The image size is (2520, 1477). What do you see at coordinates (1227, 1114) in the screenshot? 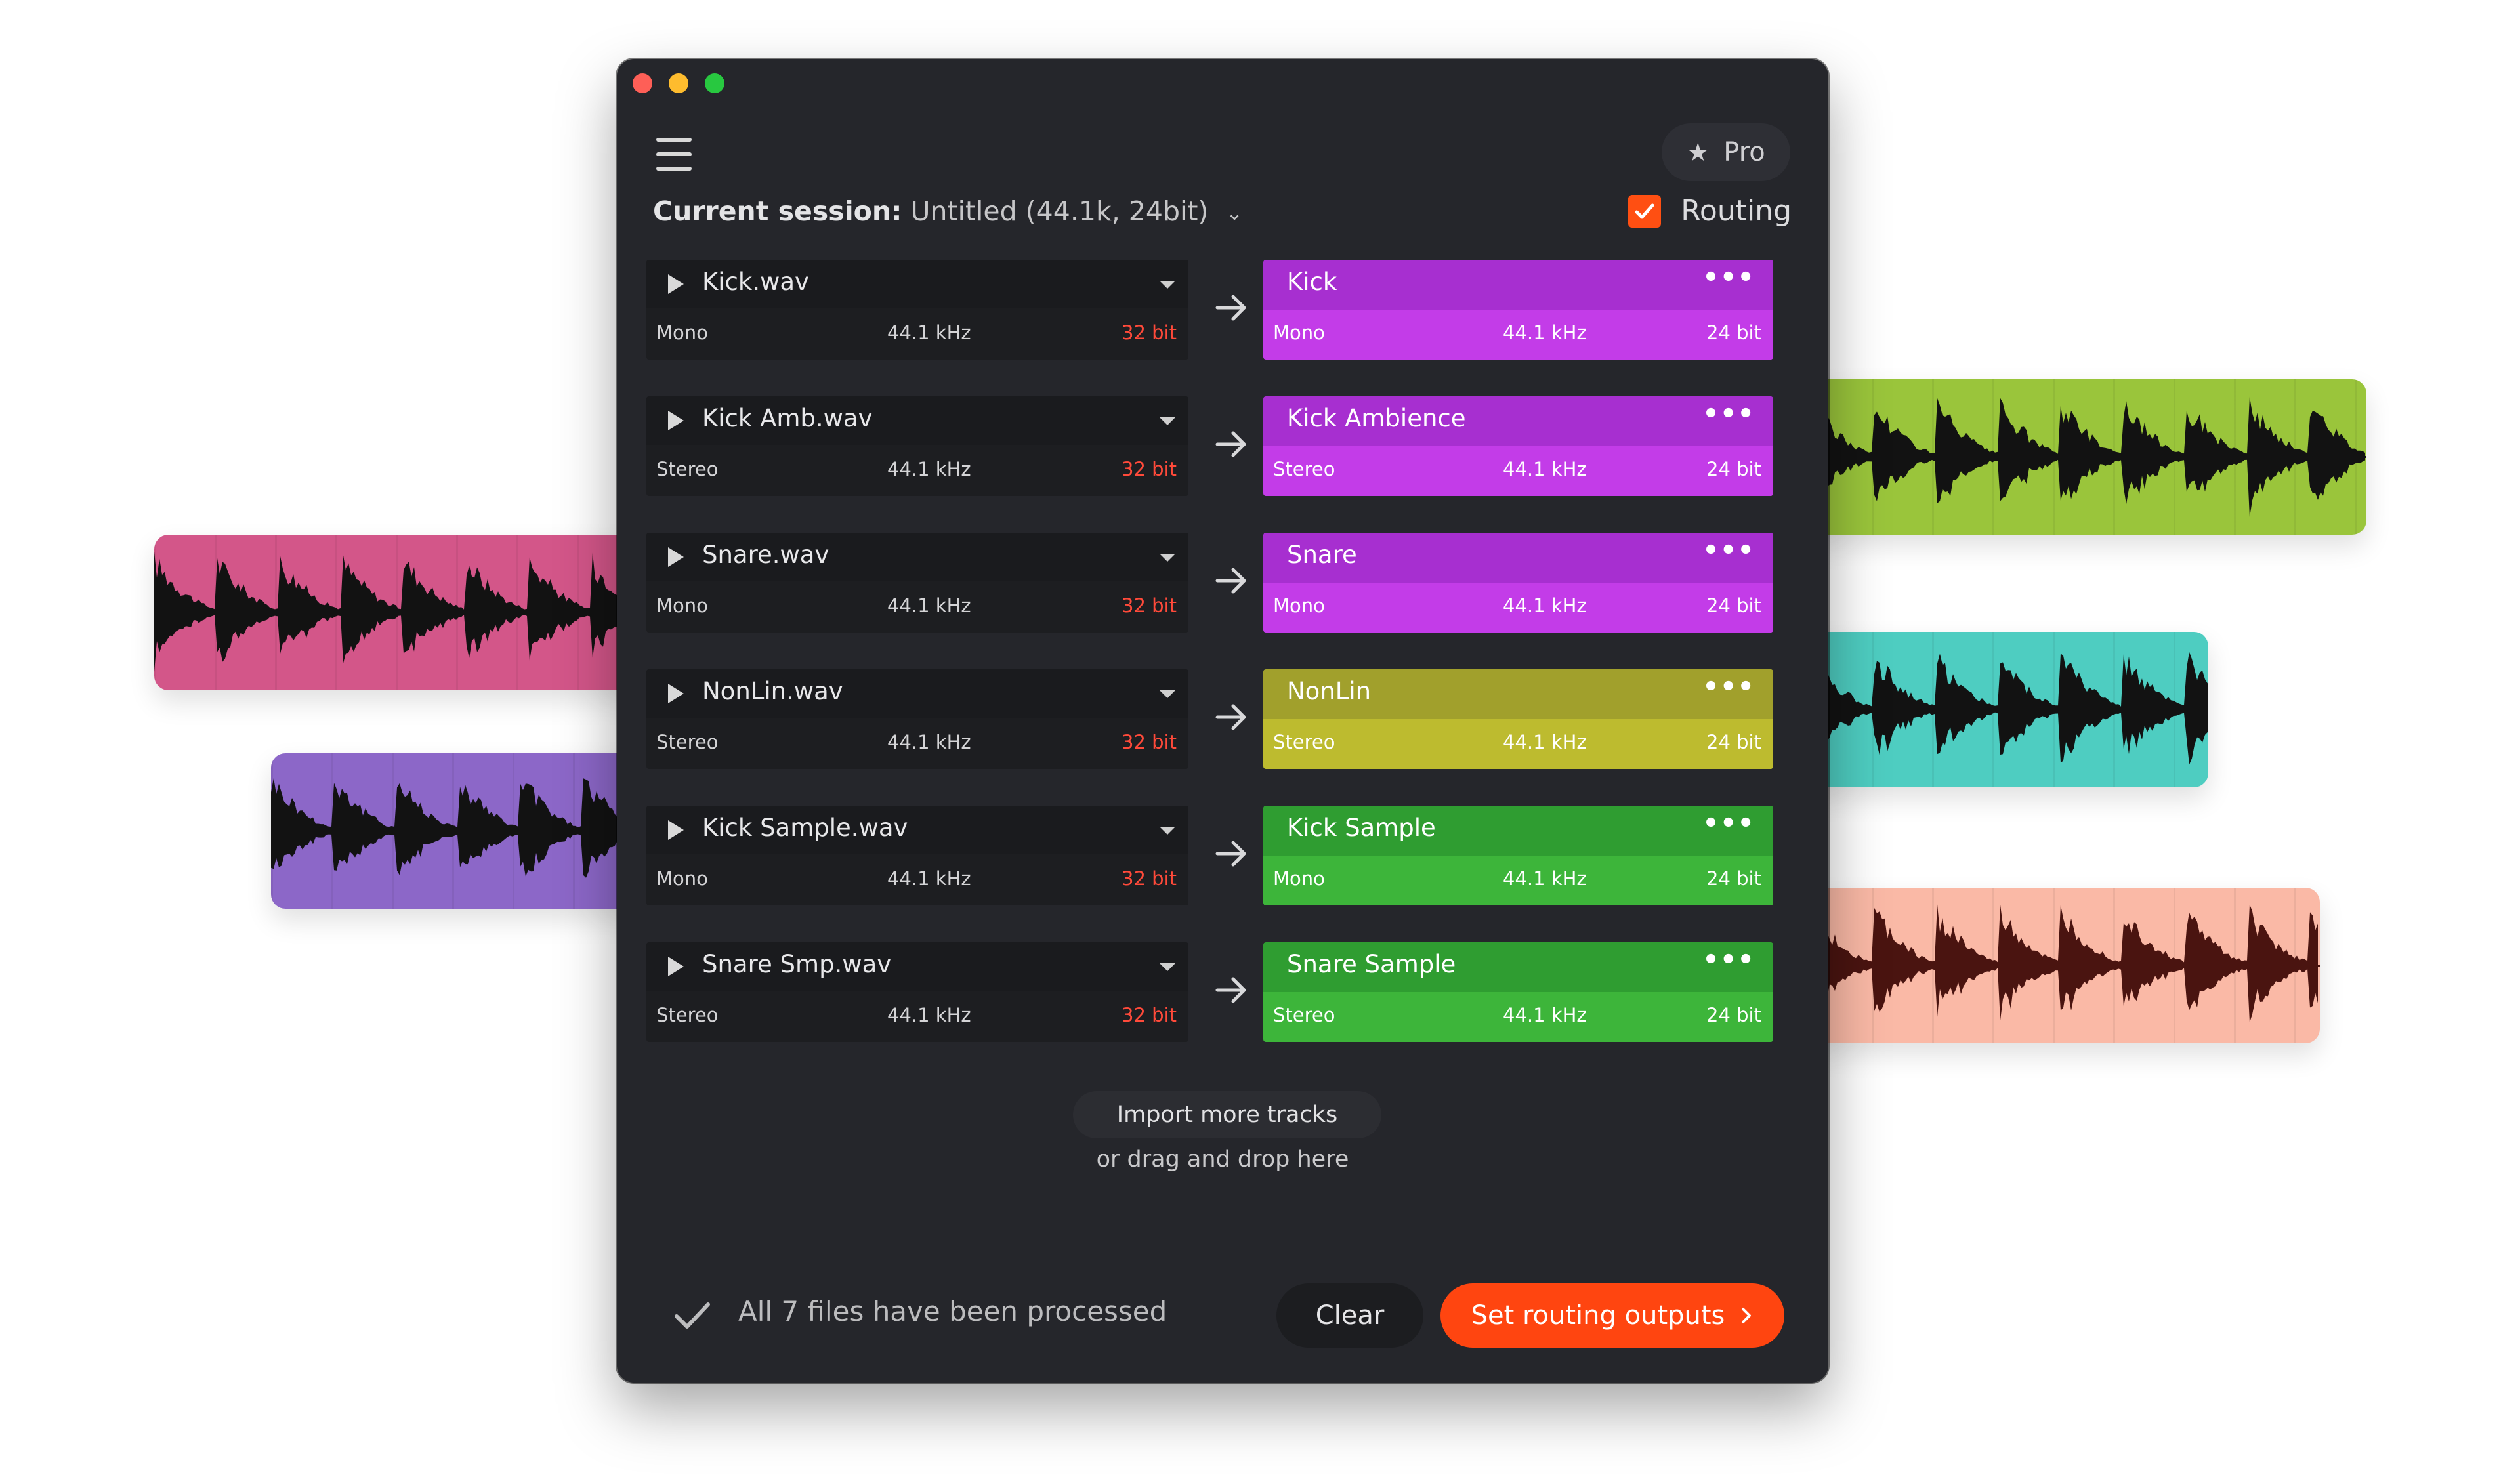
I see `import-more-tracks-button: Import more tracks` at bounding box center [1227, 1114].